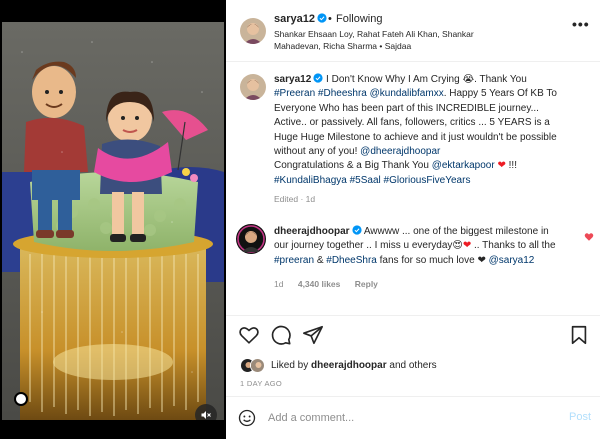  Describe the element at coordinates (206, 415) in the screenshot. I see `mute-icon` at that location.